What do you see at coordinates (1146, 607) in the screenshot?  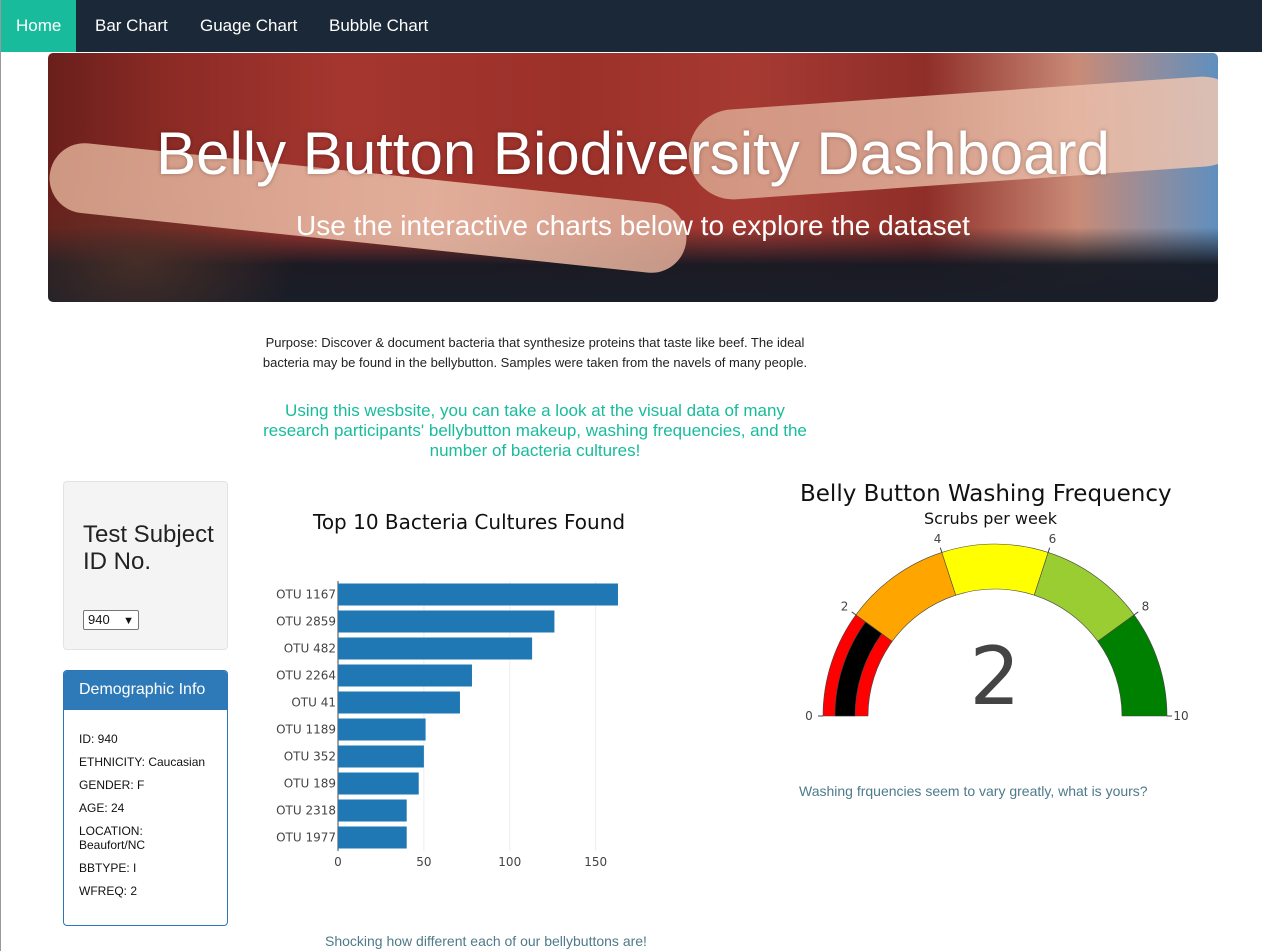 I see `gauge-tick-label: 8` at bounding box center [1146, 607].